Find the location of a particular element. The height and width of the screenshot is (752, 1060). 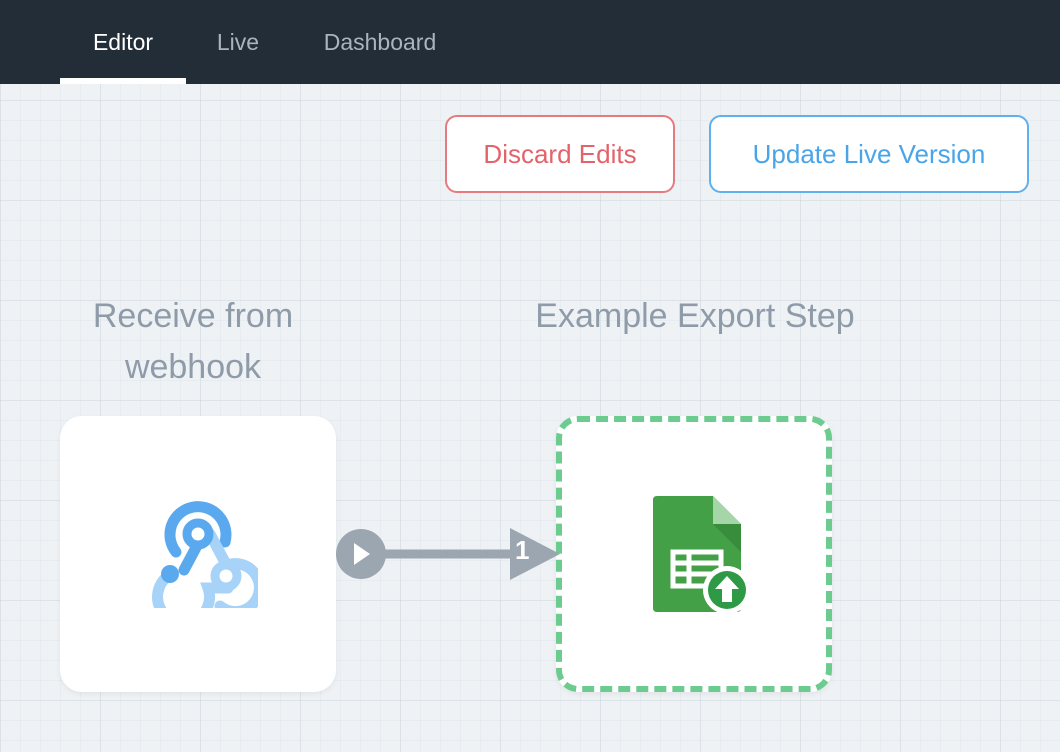

google-sheets-export-icon is located at coordinates (702, 555).